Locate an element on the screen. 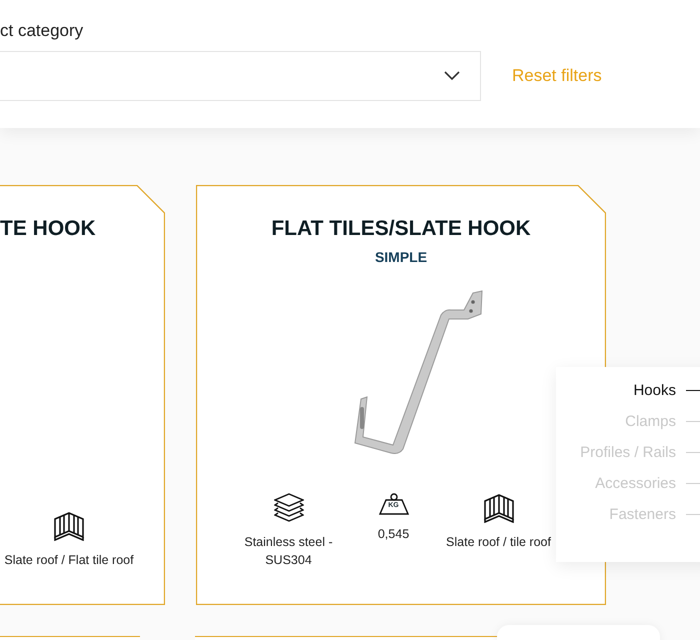 The height and width of the screenshot is (640, 700). chevron-down-icon is located at coordinates (452, 76).